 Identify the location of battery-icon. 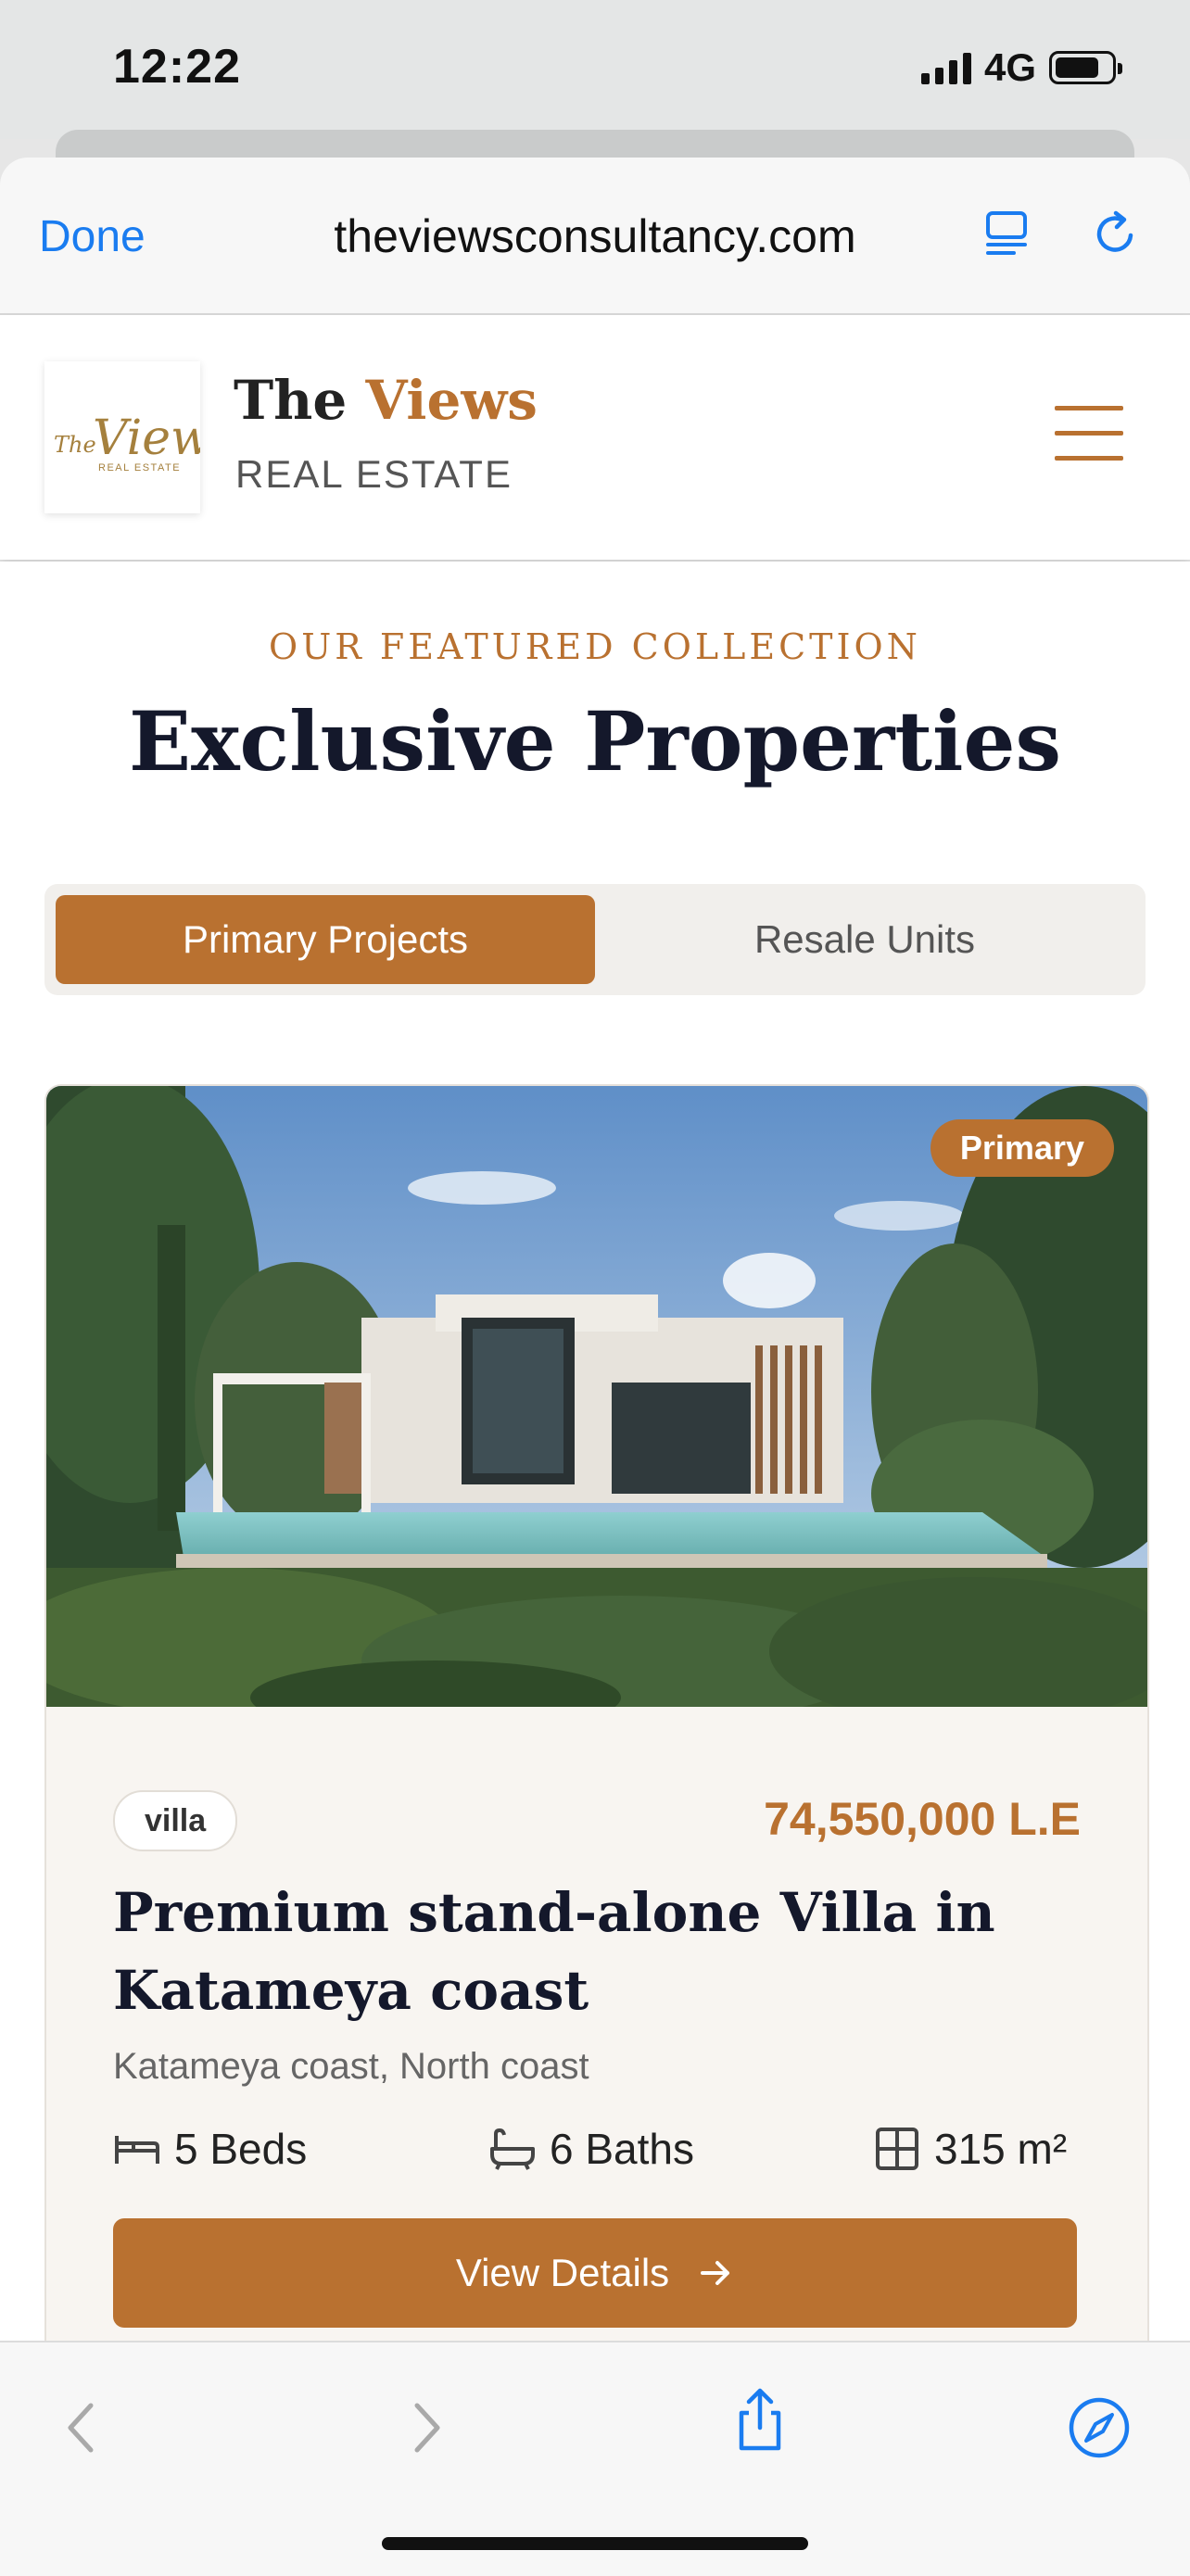
(1085, 68).